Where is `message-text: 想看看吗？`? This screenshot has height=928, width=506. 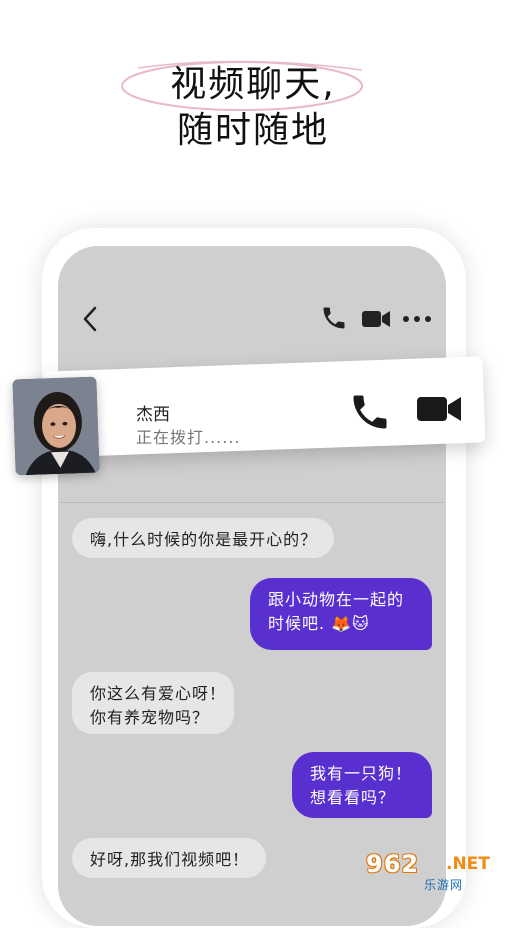
message-text: 想看看吗？ is located at coordinates (353, 797).